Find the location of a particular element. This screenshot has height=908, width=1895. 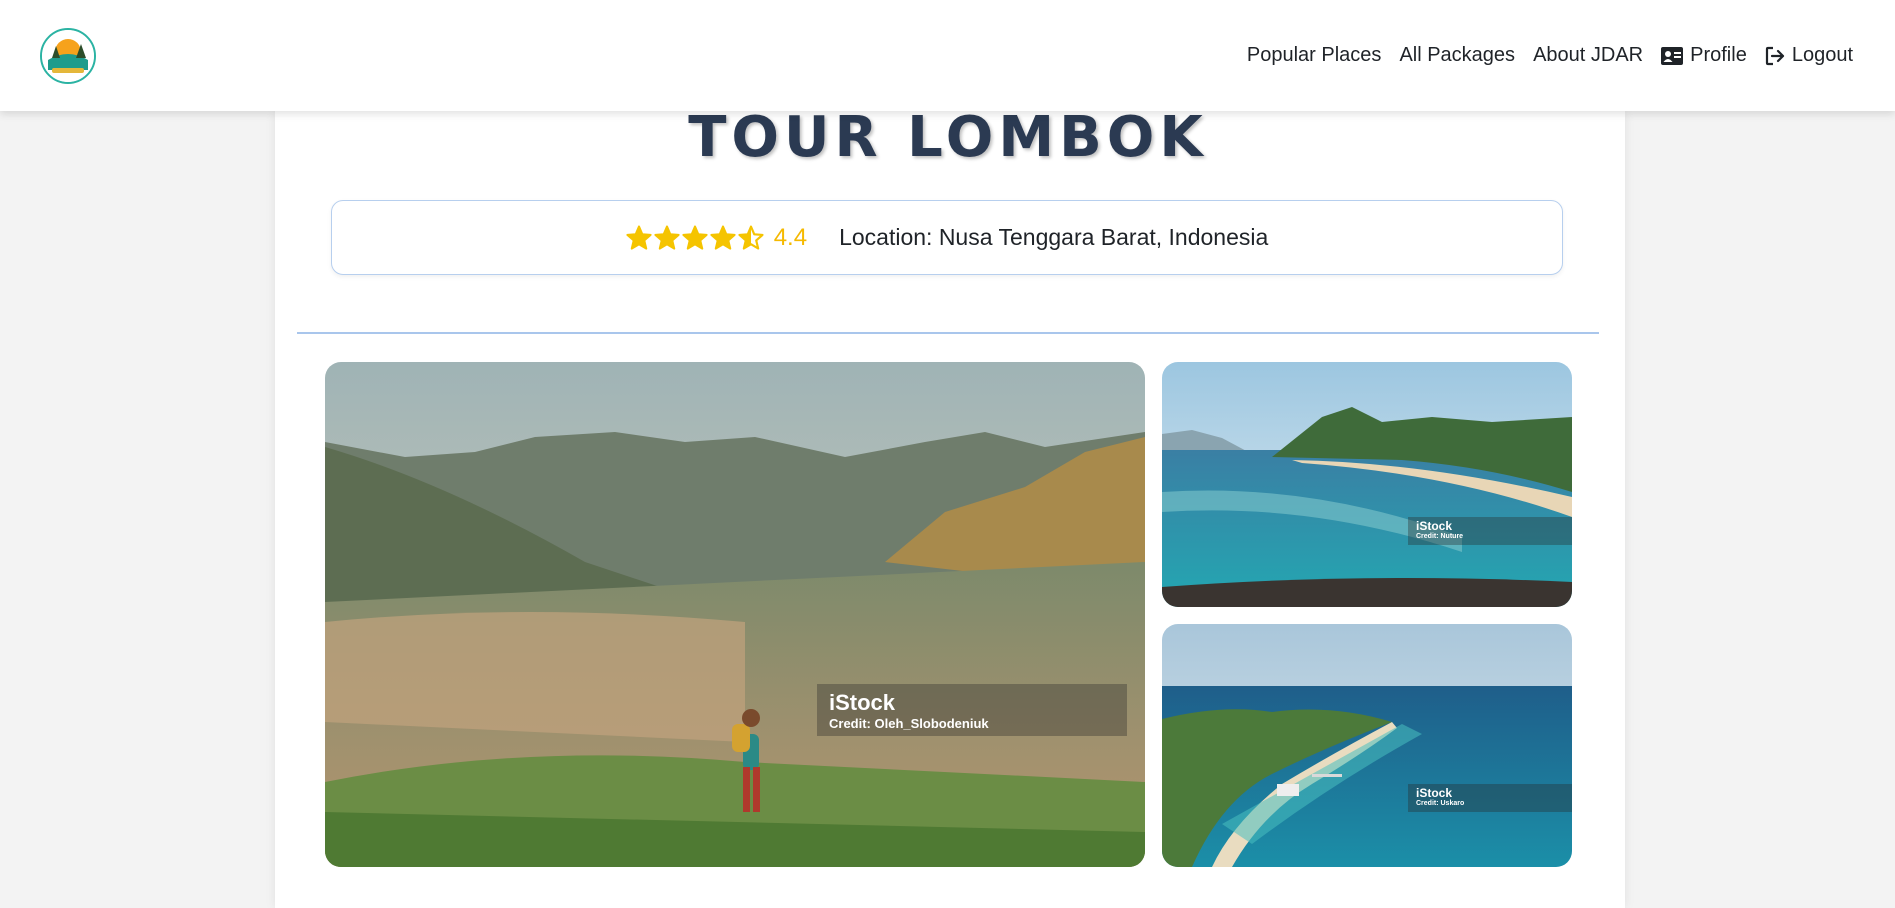

watermark: iStock Credit: Nuture is located at coordinates (1490, 531).